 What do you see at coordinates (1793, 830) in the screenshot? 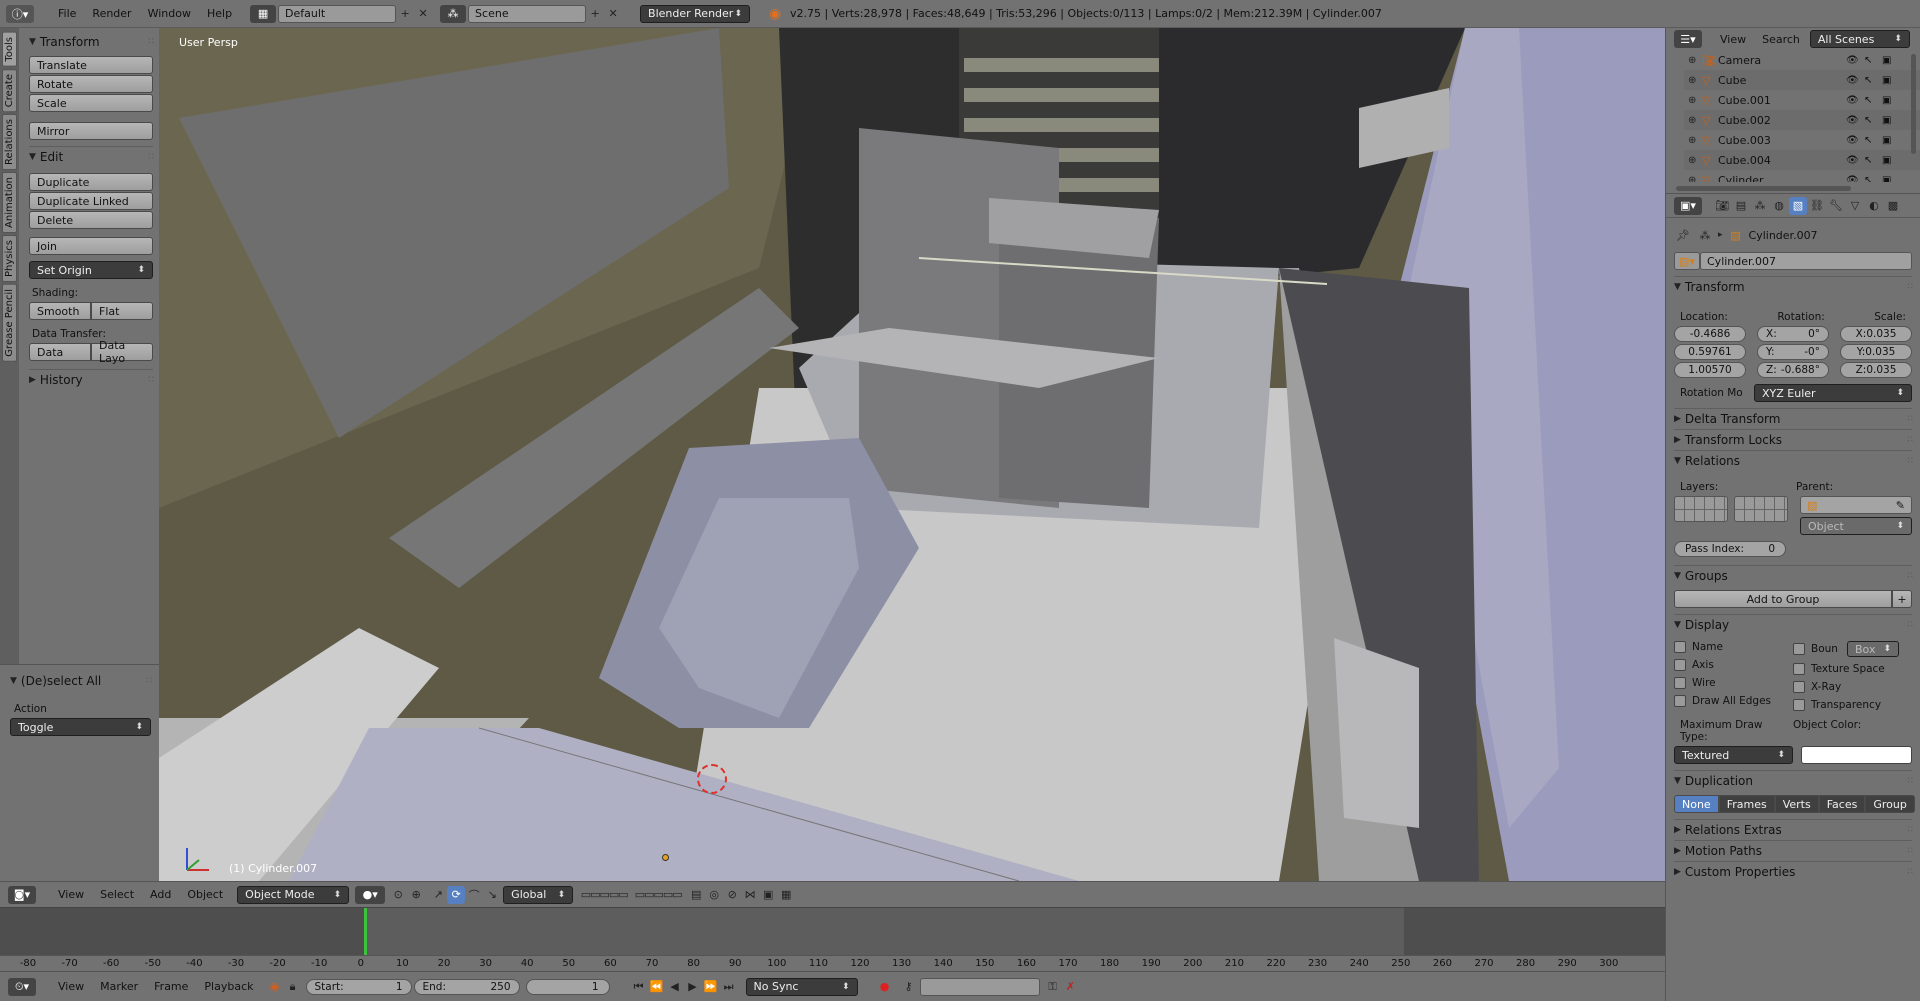
I see `relations-extras-header: ▶ Relations Extras ∷` at bounding box center [1793, 830].